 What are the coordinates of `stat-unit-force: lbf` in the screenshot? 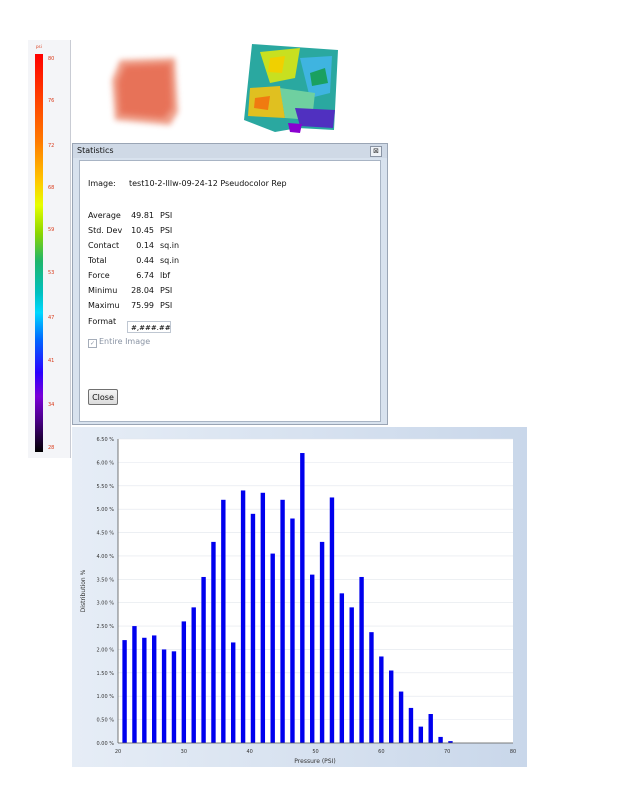 It's located at (165, 275).